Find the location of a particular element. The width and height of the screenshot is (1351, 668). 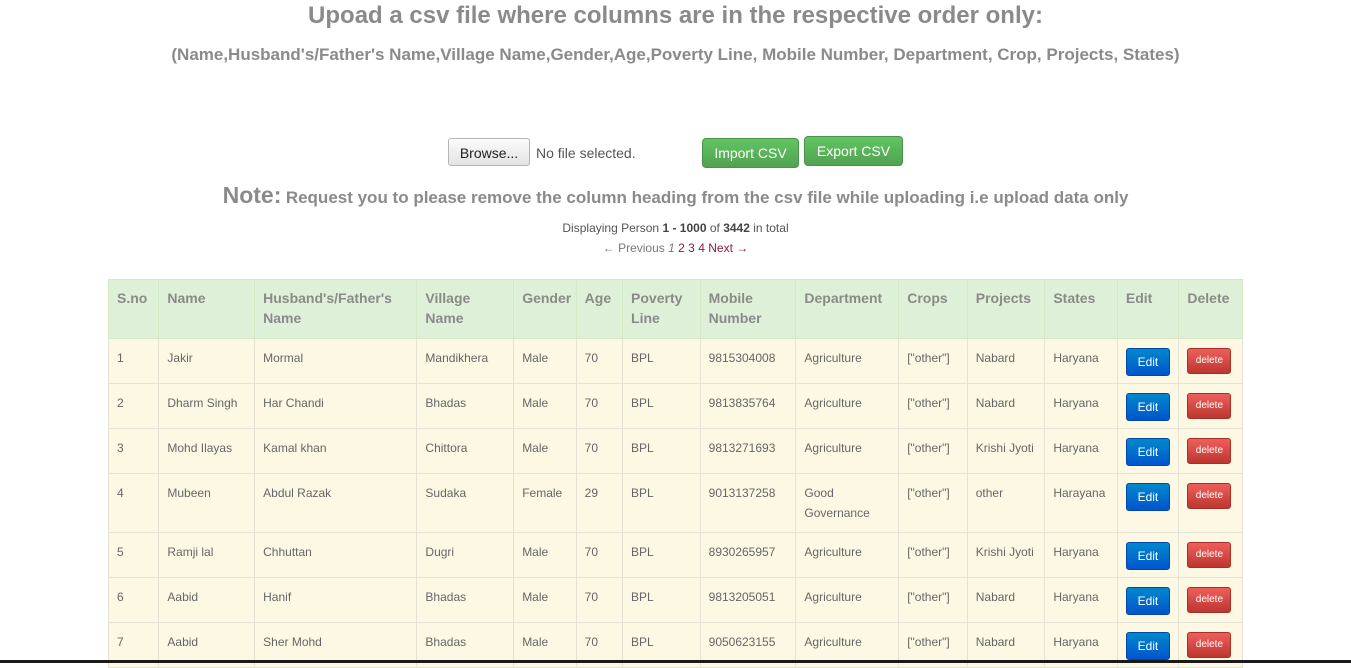

pagination-next-link: Next → is located at coordinates (728, 248).